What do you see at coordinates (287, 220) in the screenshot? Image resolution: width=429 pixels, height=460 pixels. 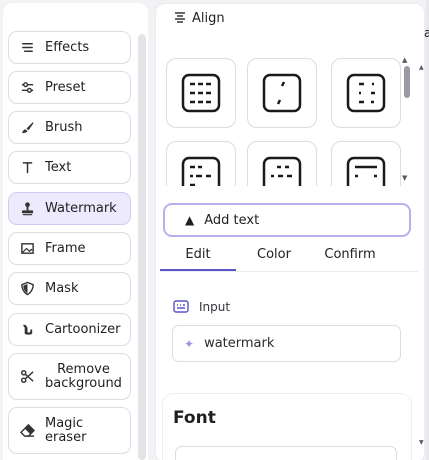 I see `add-text-button: ▲ Add text` at bounding box center [287, 220].